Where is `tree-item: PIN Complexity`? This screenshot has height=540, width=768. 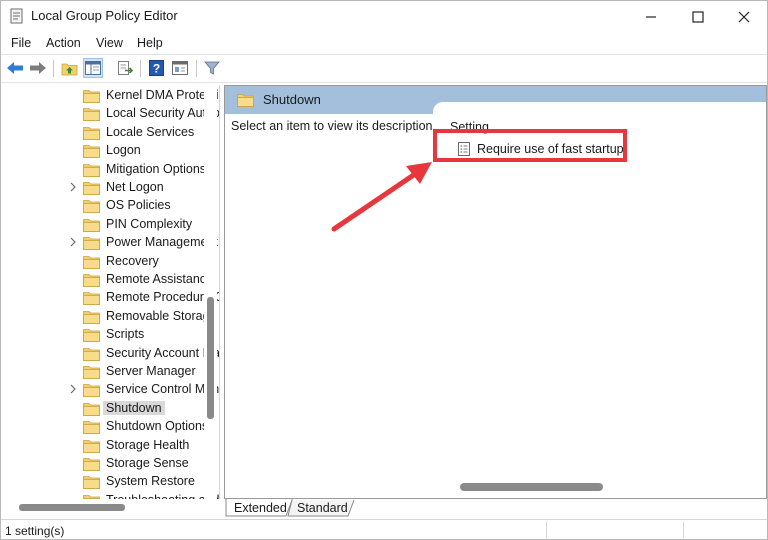
tree-item: PIN Complexity is located at coordinates (102, 225).